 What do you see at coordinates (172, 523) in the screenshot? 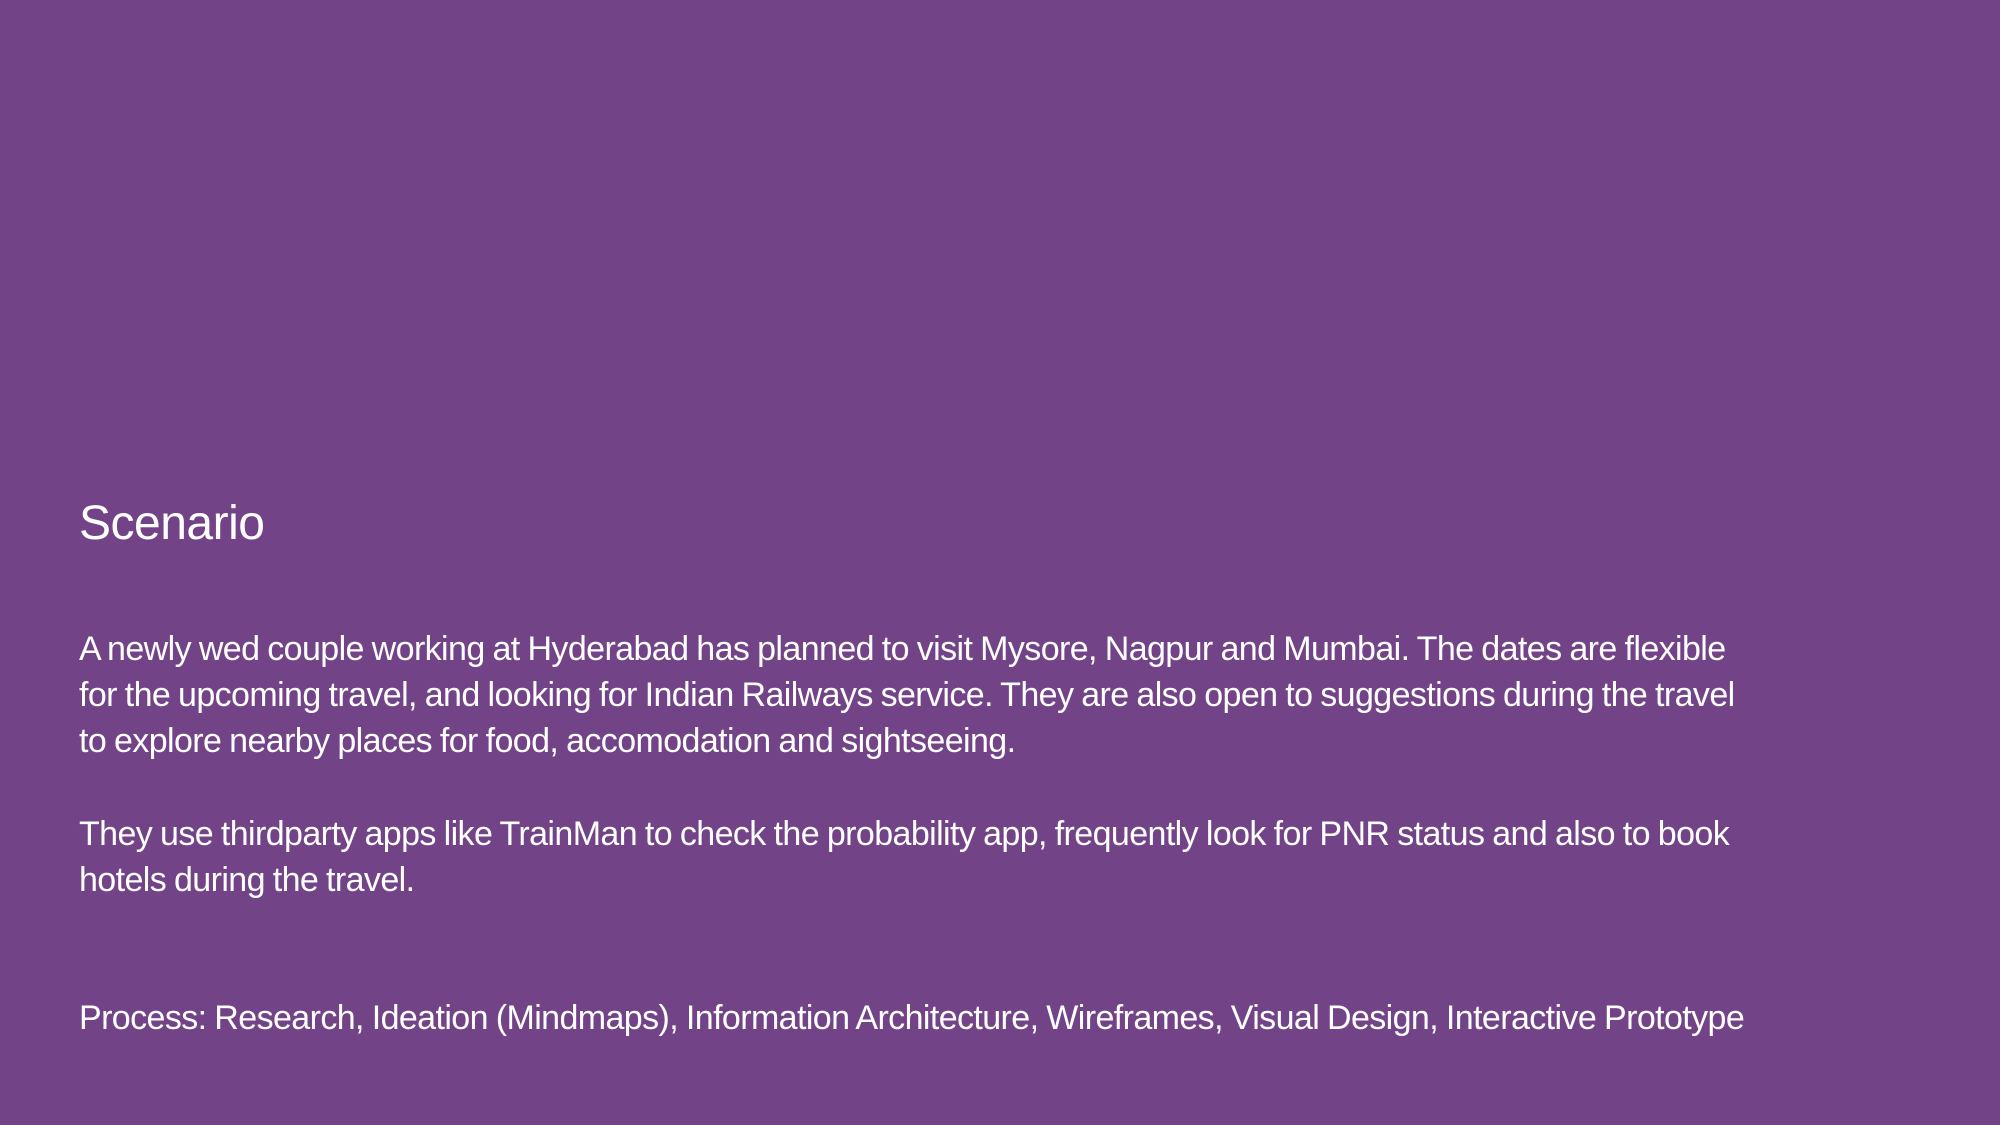
I see `slide-title: Scenario` at bounding box center [172, 523].